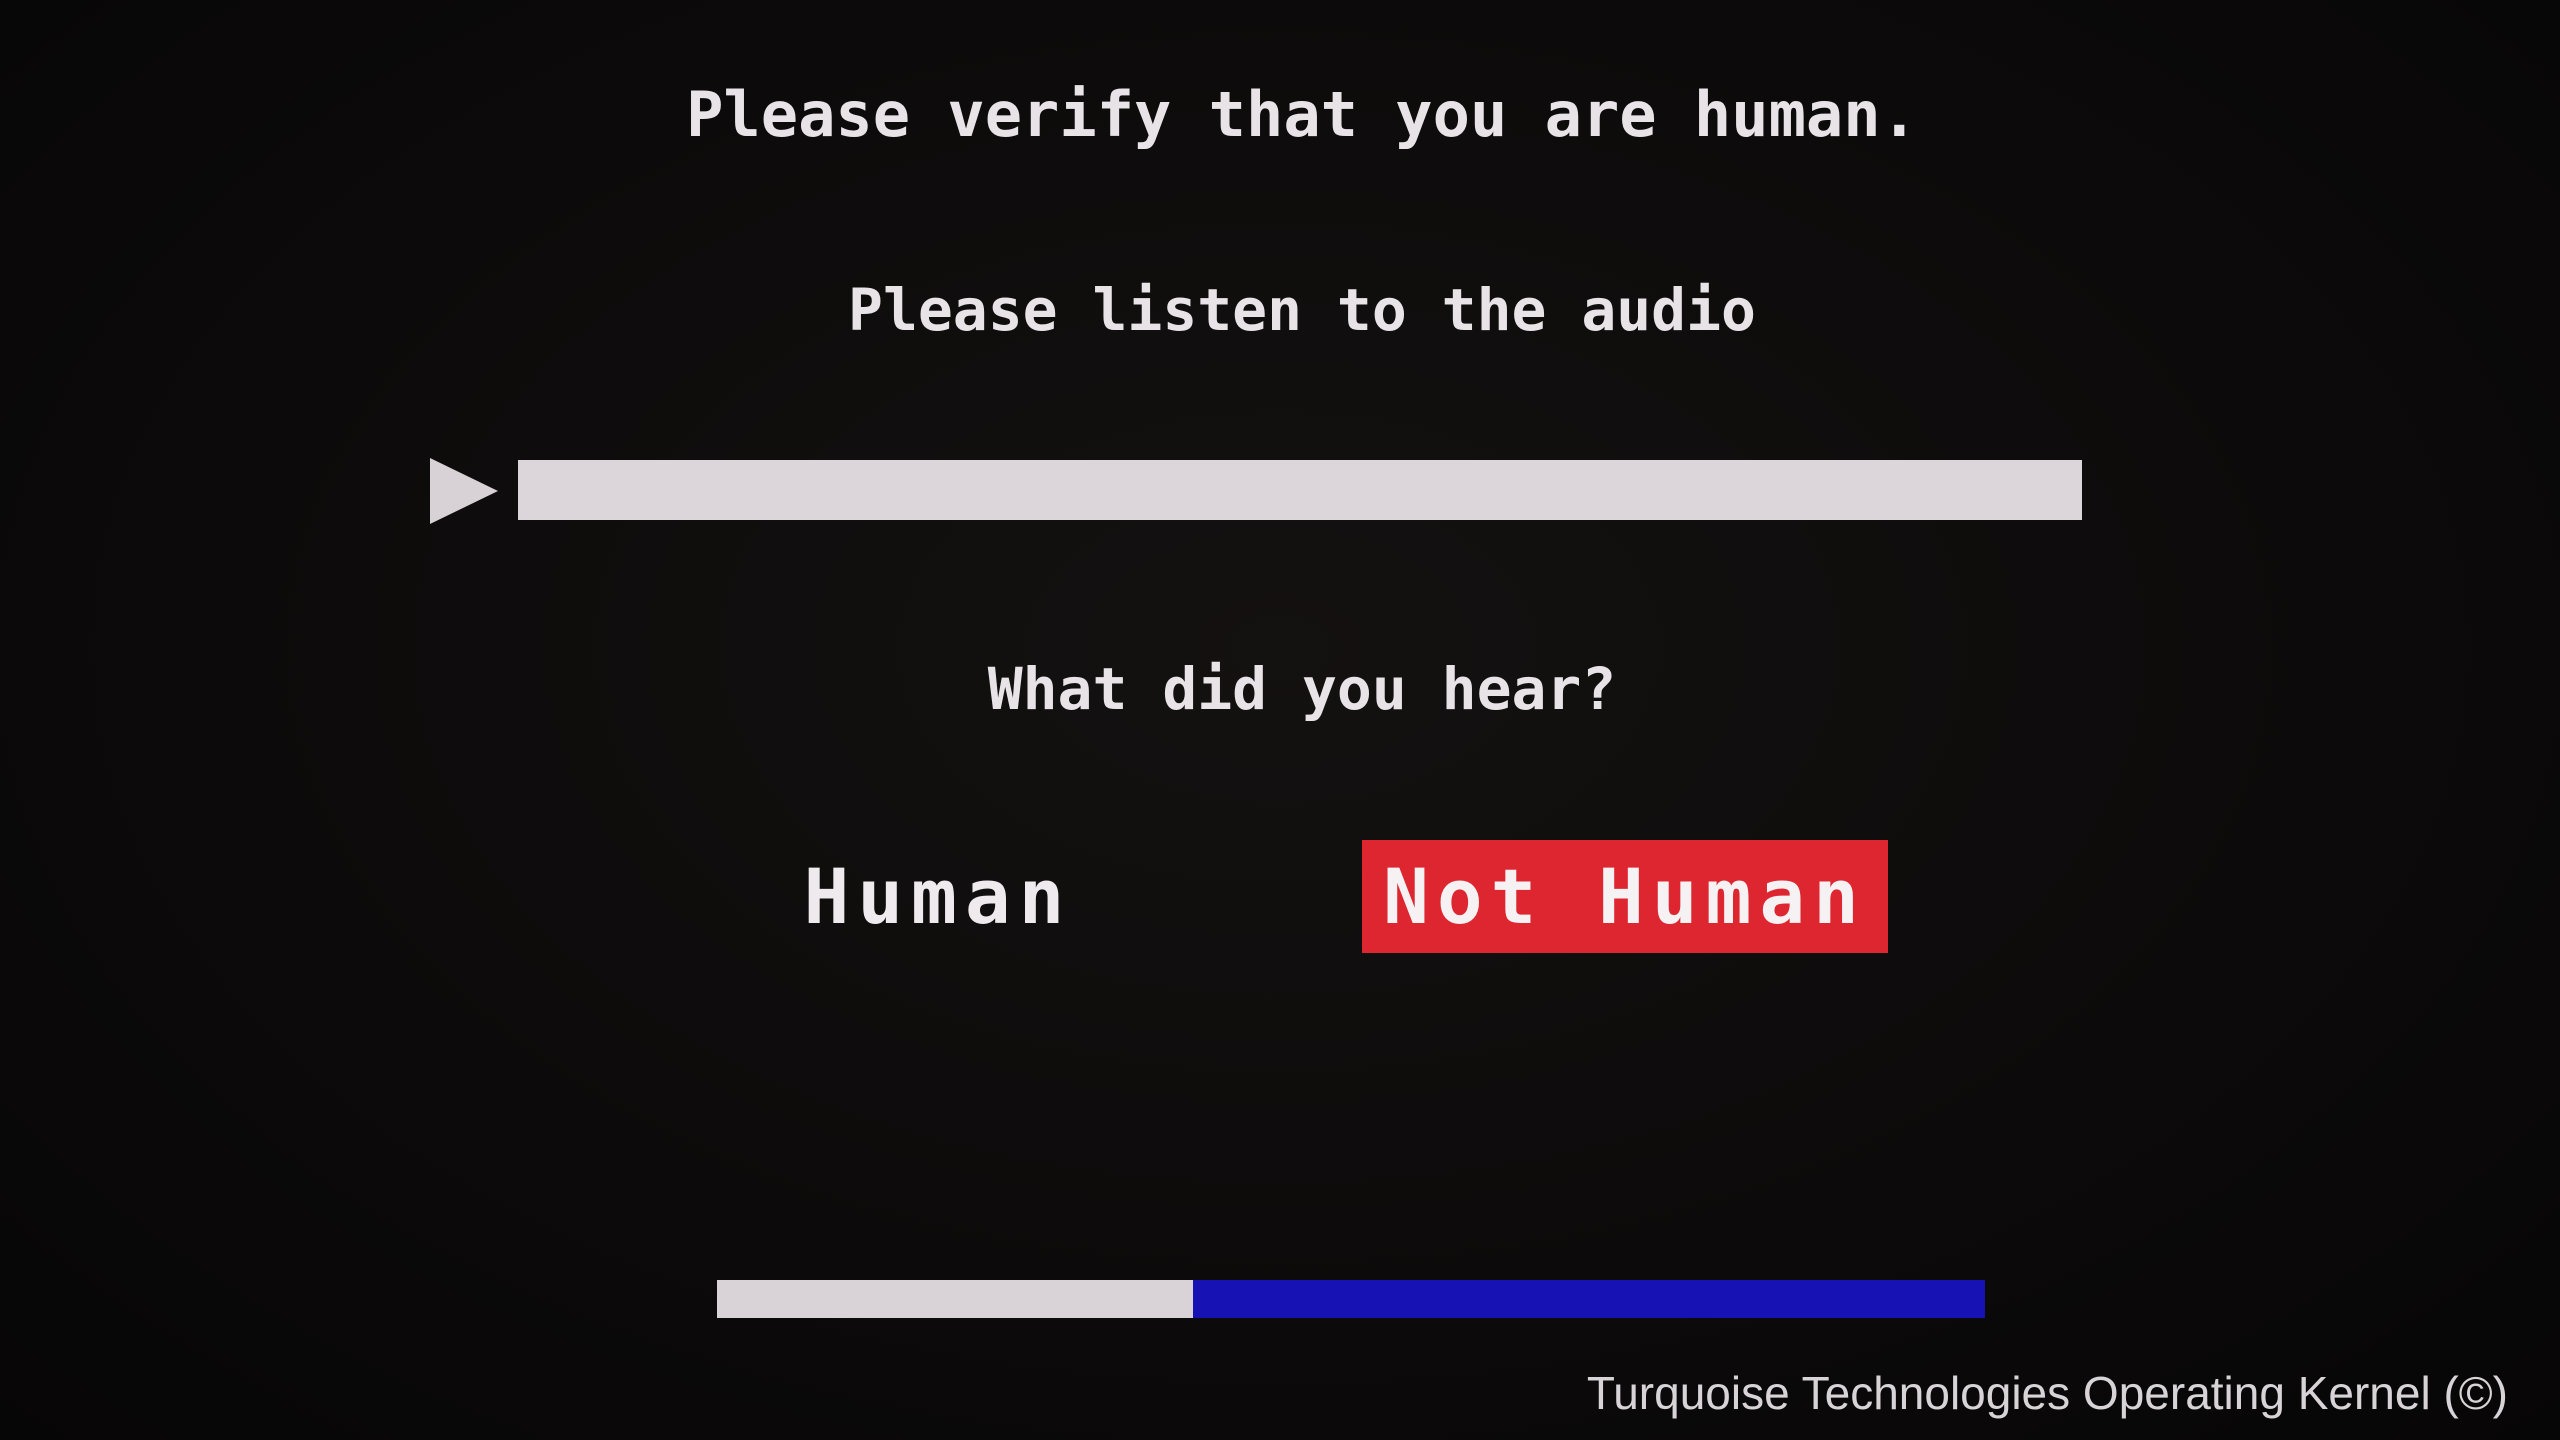 Image resolution: width=2560 pixels, height=1440 pixels. I want to click on verification-progress-bar, so click(1351, 1299).